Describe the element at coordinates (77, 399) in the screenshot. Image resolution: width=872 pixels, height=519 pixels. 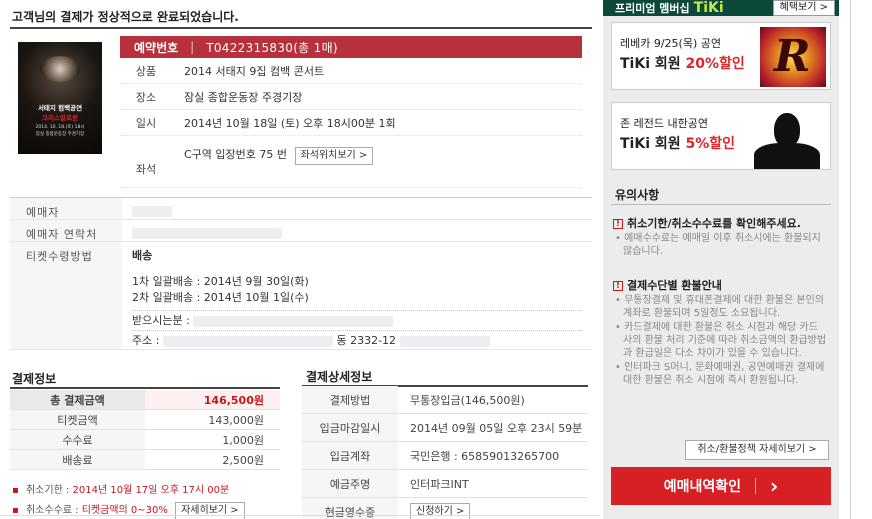
I see `total-amount-key: 총 결제금액` at that location.